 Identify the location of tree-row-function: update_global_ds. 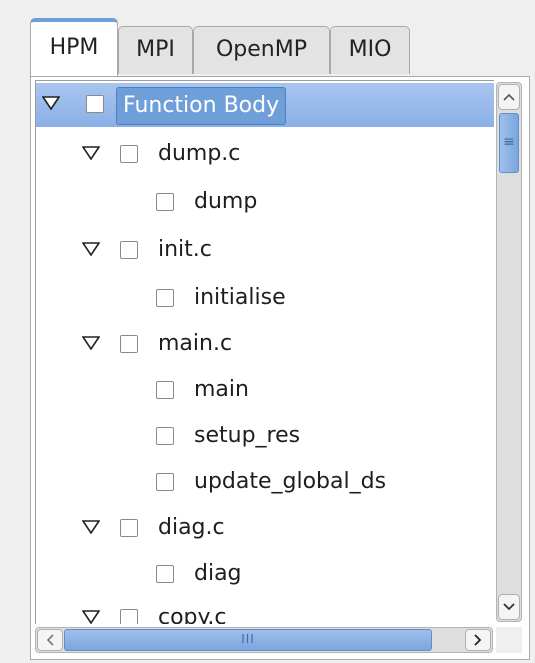
(265, 483).